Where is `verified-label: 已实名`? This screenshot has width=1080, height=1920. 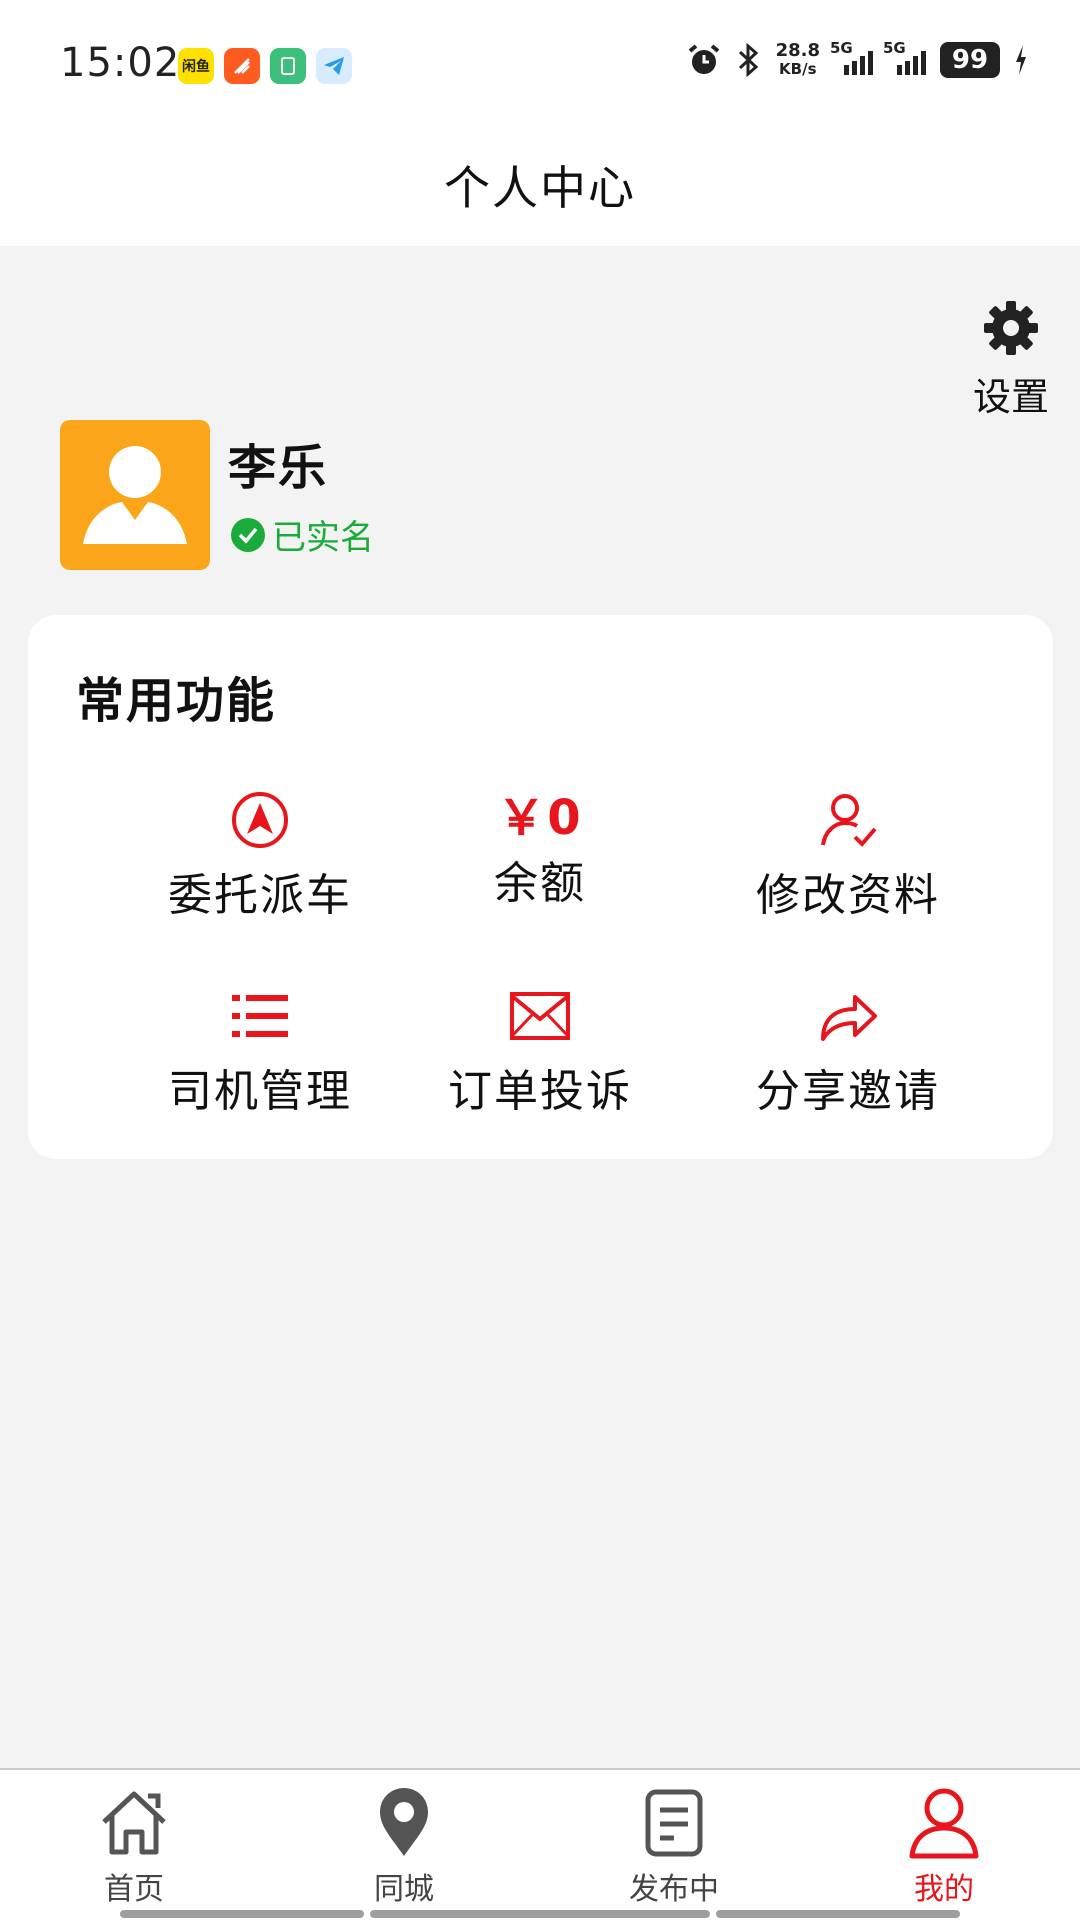
verified-label: 已实名 is located at coordinates (323, 538).